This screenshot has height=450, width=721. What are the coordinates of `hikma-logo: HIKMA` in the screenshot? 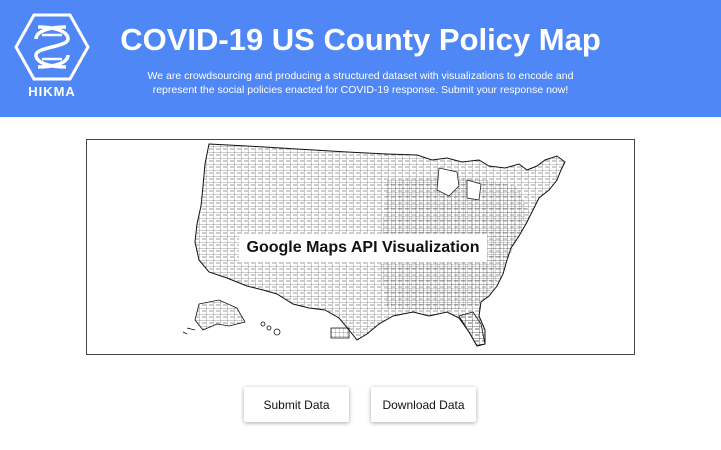 It's located at (52, 57).